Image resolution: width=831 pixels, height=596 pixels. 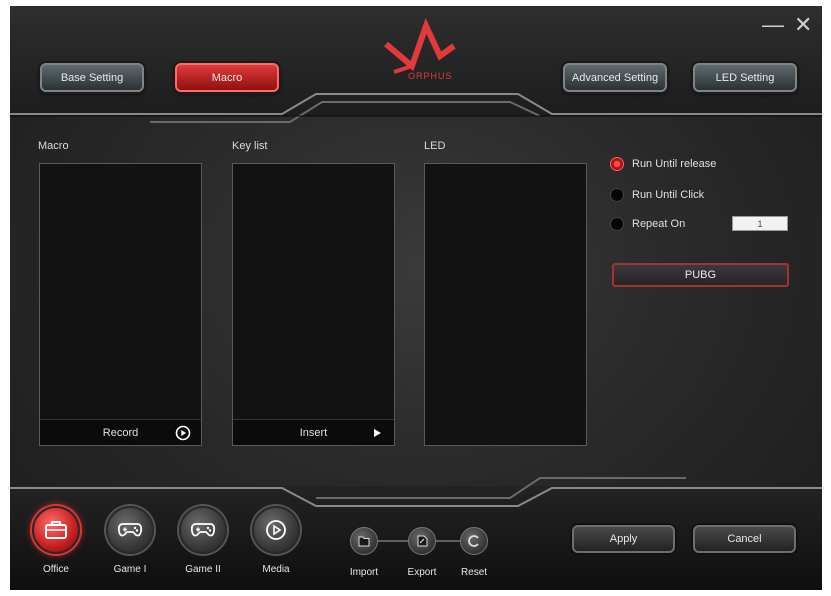 I want to click on play-triangle-icon, so click(x=377, y=433).